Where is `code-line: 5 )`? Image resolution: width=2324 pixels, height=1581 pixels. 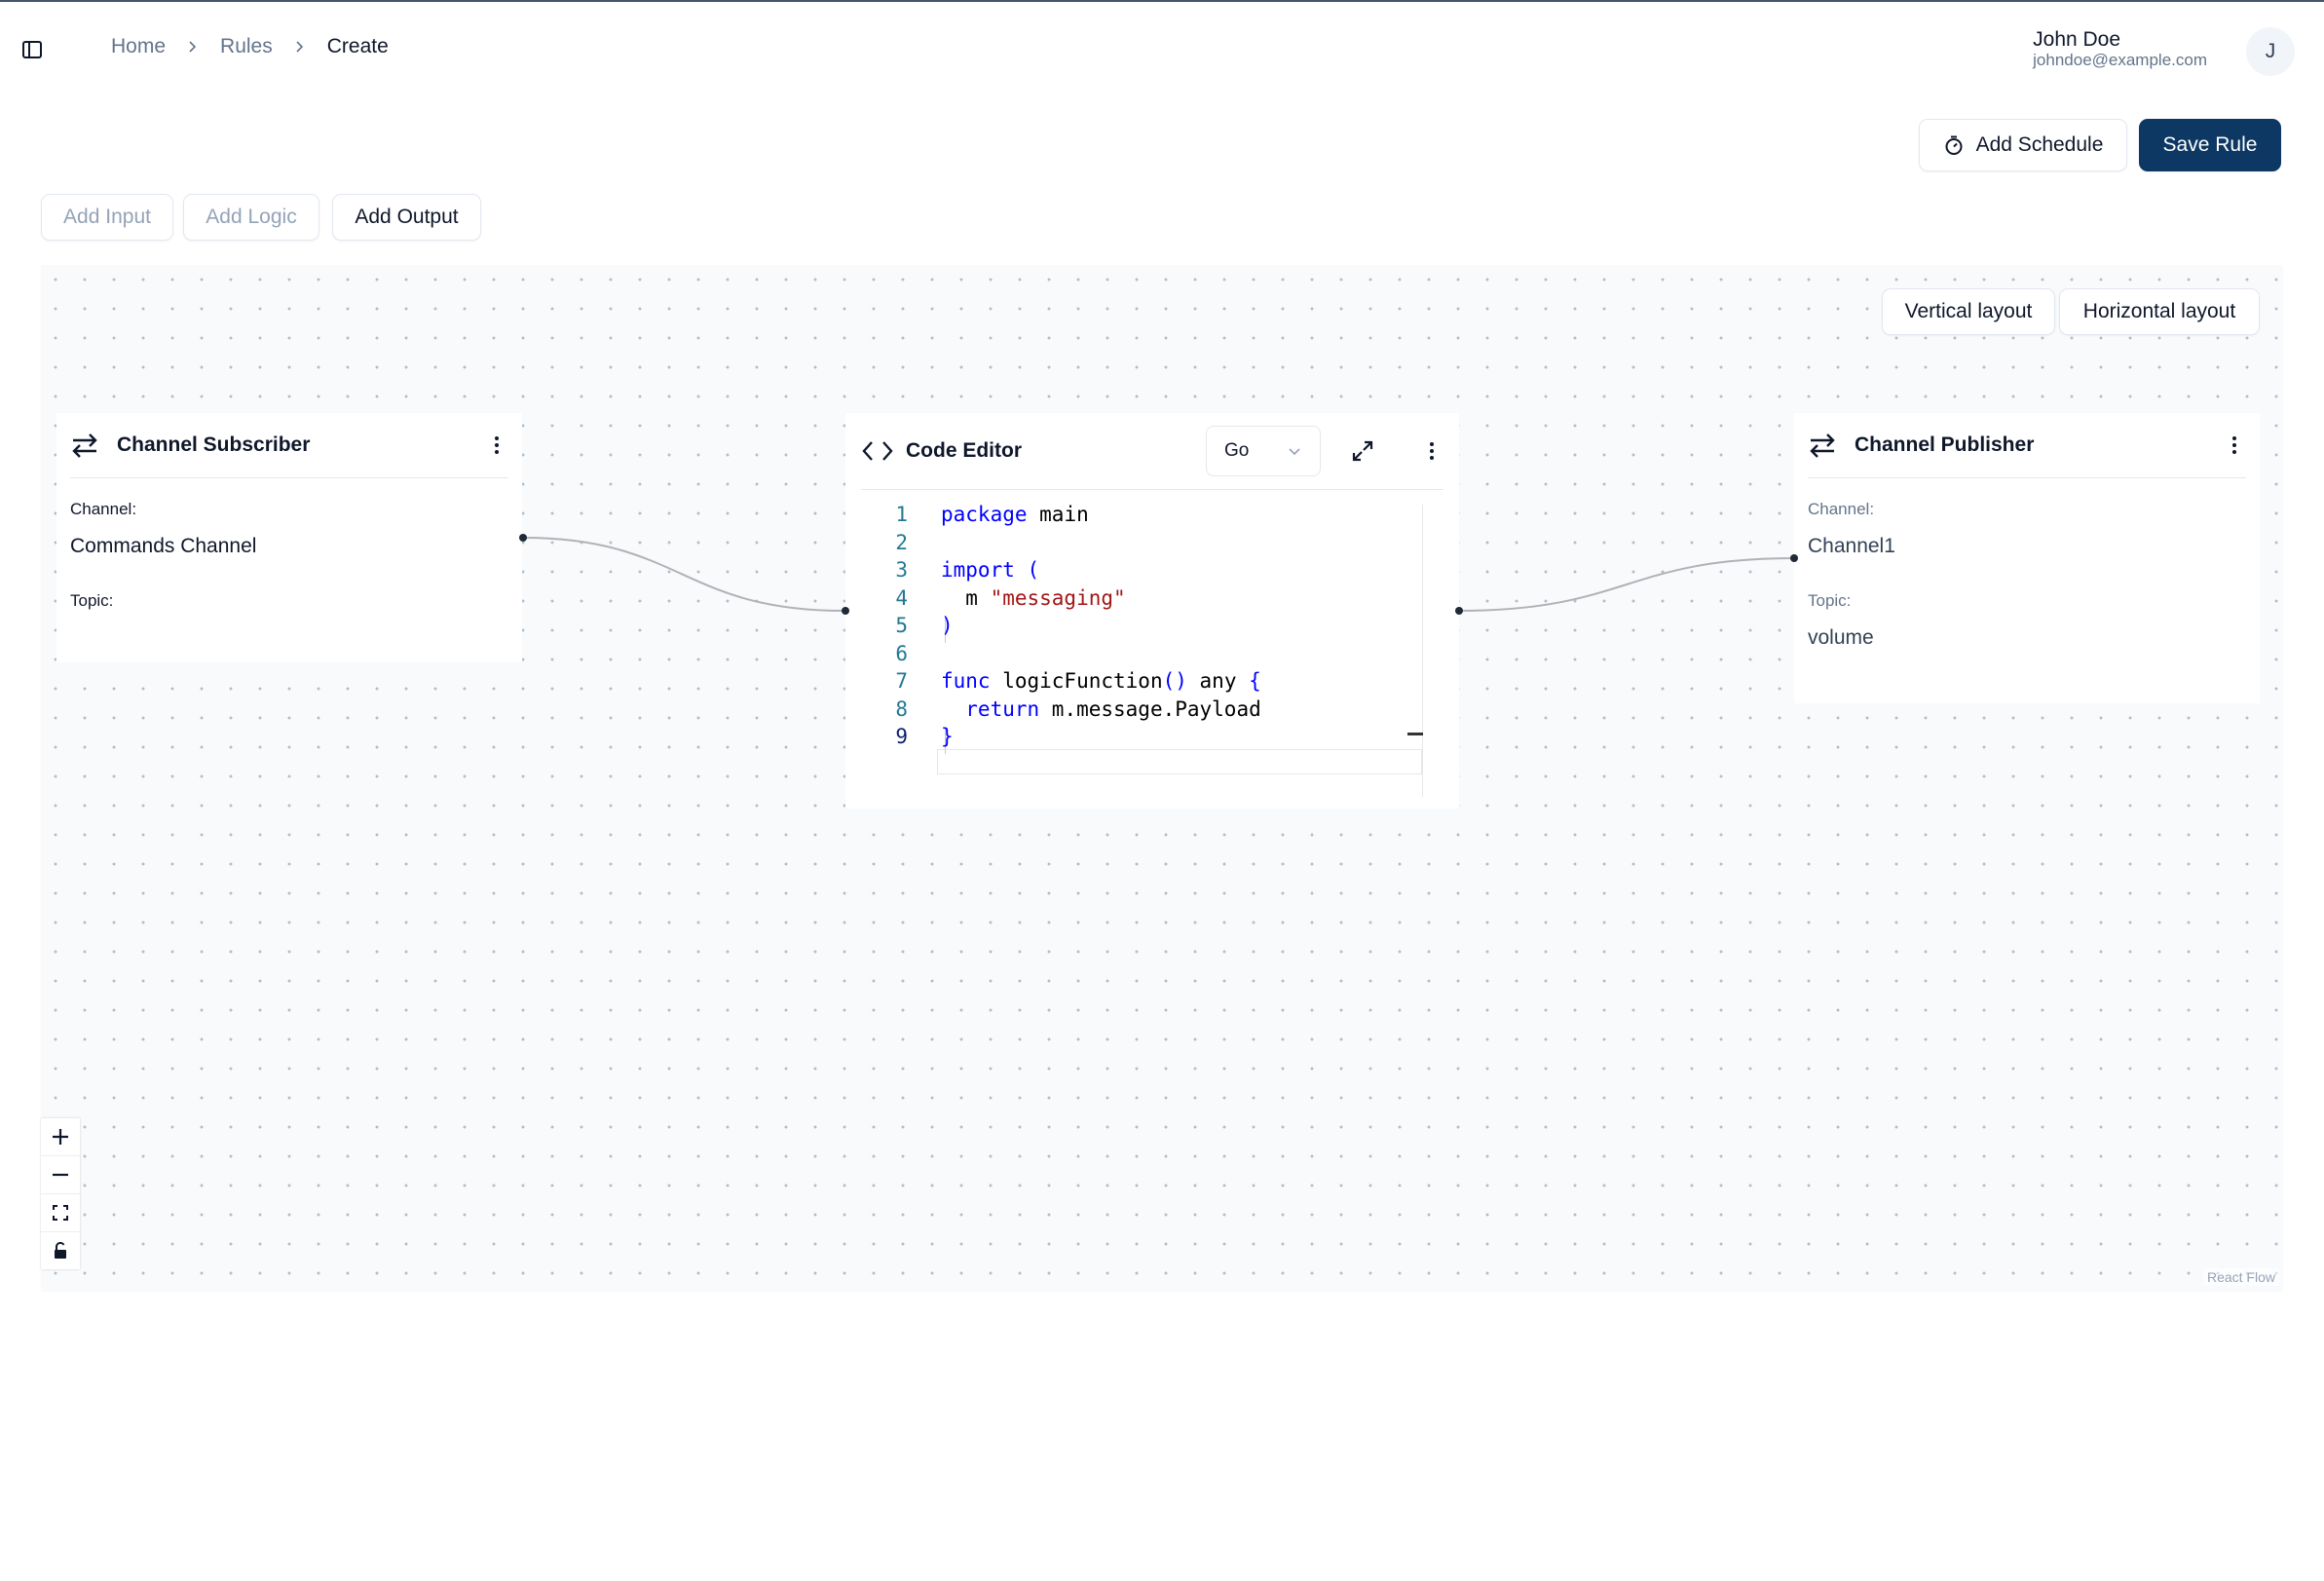
code-line: 5 ) is located at coordinates (1144, 628).